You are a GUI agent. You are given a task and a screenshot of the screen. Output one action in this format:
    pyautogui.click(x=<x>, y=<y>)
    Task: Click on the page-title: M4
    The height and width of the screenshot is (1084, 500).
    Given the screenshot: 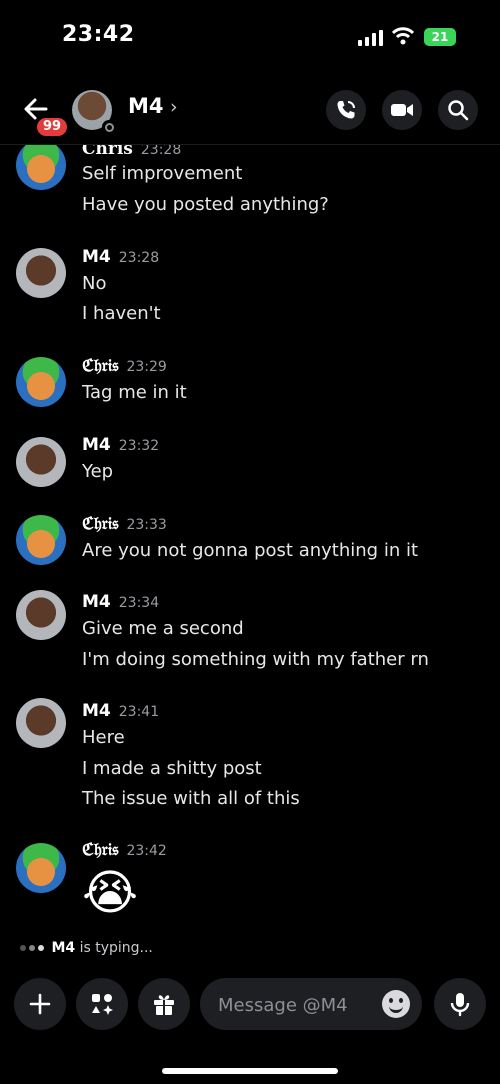 What is the action you would take?
    pyautogui.click(x=146, y=106)
    